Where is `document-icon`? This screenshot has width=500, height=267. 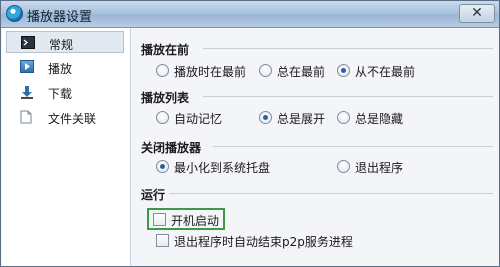
document-icon is located at coordinates (27, 117).